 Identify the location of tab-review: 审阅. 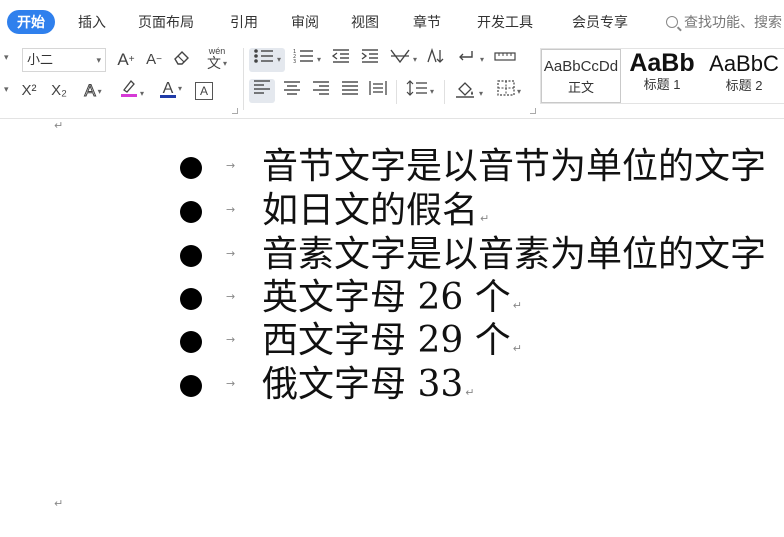
(305, 22).